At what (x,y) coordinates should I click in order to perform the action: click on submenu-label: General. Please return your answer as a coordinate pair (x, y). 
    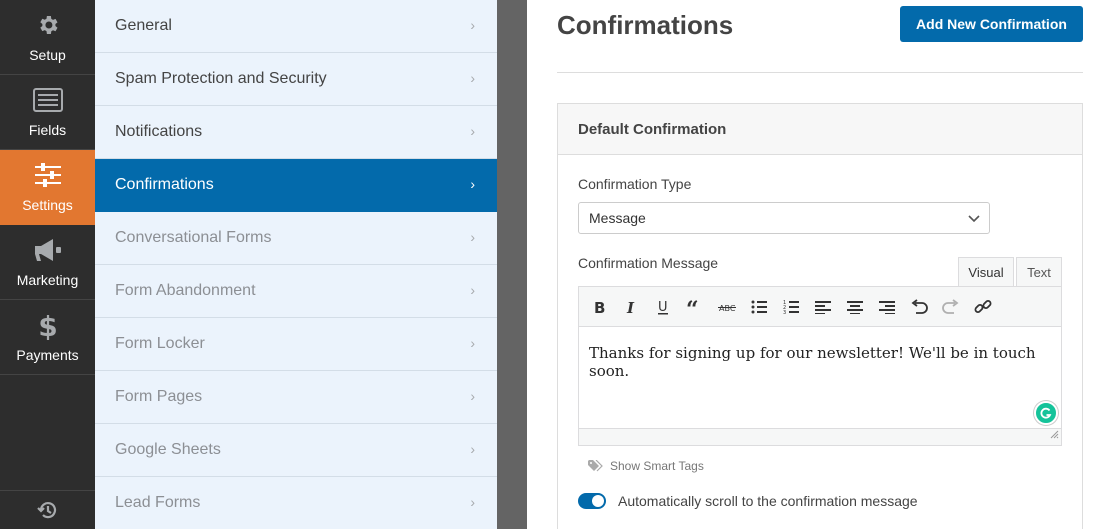
    Looking at the image, I should click on (143, 25).